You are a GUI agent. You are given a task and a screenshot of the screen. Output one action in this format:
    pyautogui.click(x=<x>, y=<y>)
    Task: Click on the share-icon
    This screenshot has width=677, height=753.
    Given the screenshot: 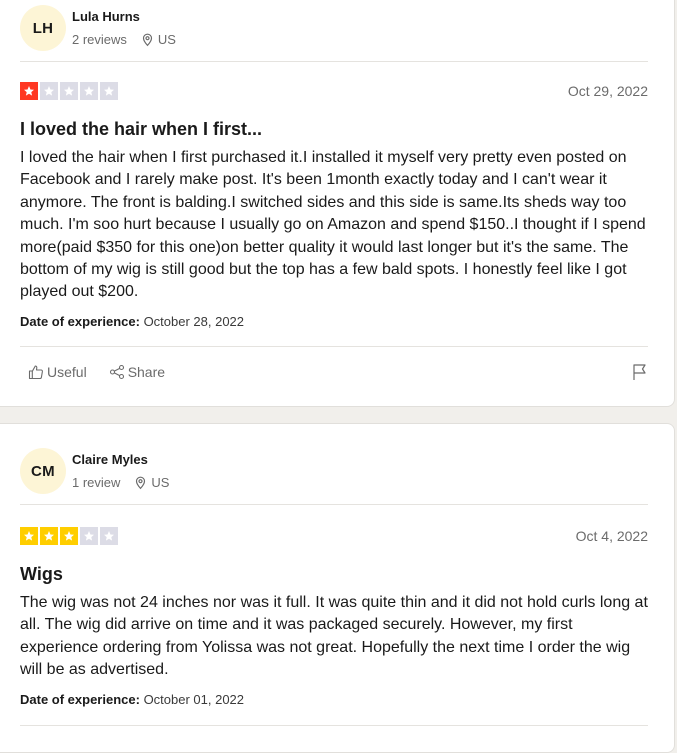 What is the action you would take?
    pyautogui.click(x=118, y=372)
    